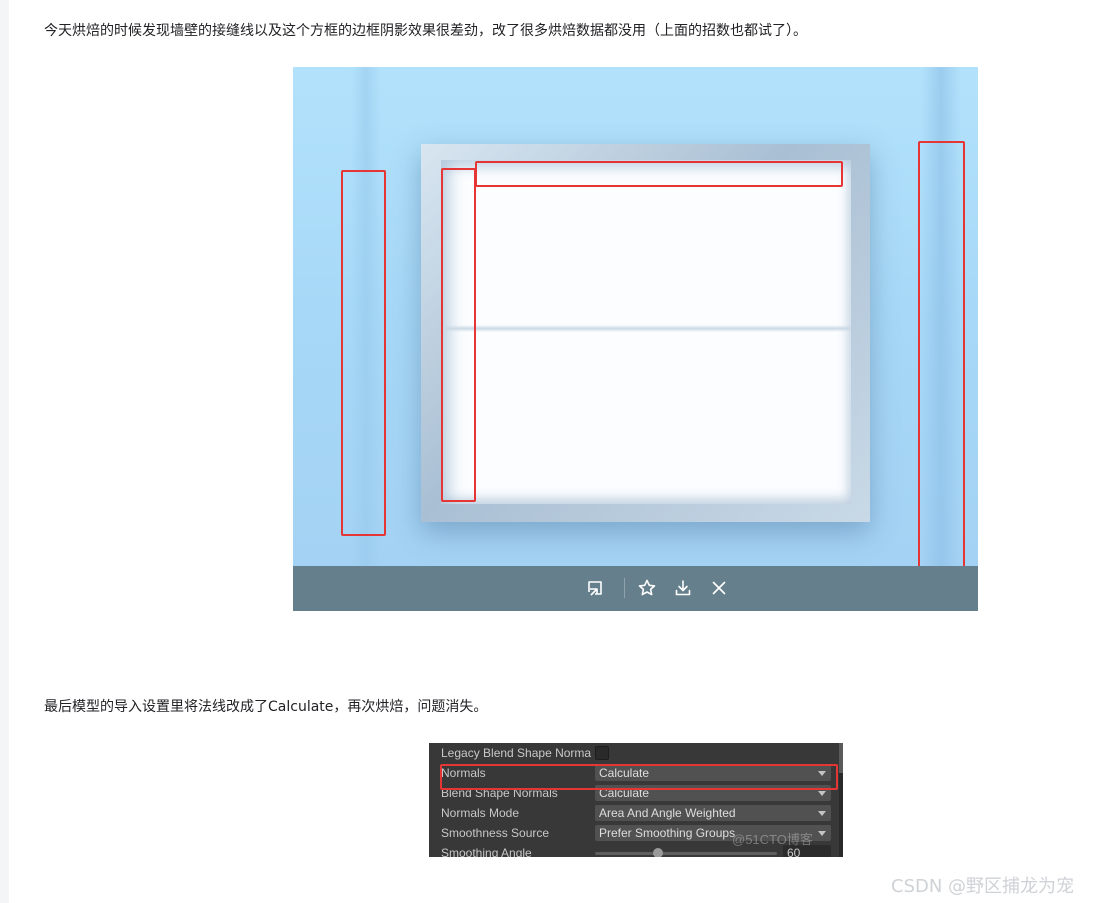 The height and width of the screenshot is (903, 1110). Describe the element at coordinates (495, 833) in the screenshot. I see `row-label: Smoothness Source` at that location.